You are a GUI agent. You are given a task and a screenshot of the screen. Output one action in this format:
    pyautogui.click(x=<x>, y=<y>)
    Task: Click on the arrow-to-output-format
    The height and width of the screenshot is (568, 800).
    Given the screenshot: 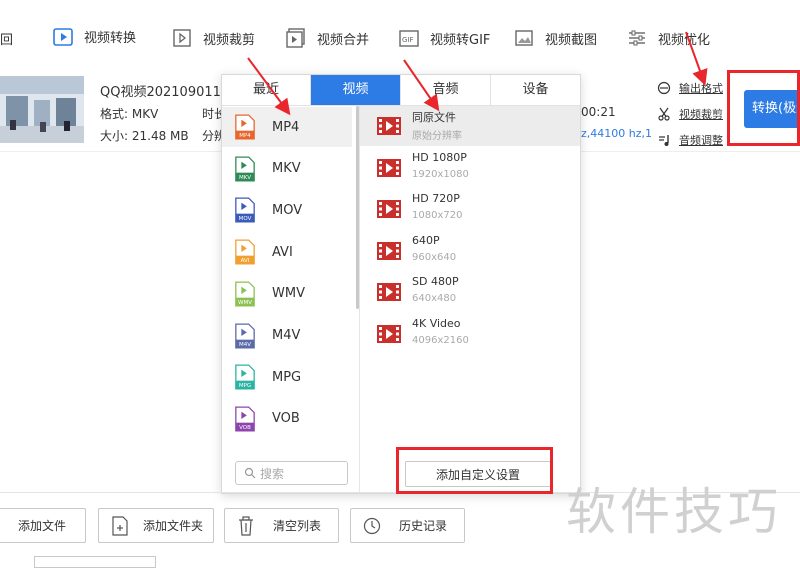 What is the action you would take?
    pyautogui.click(x=696, y=58)
    